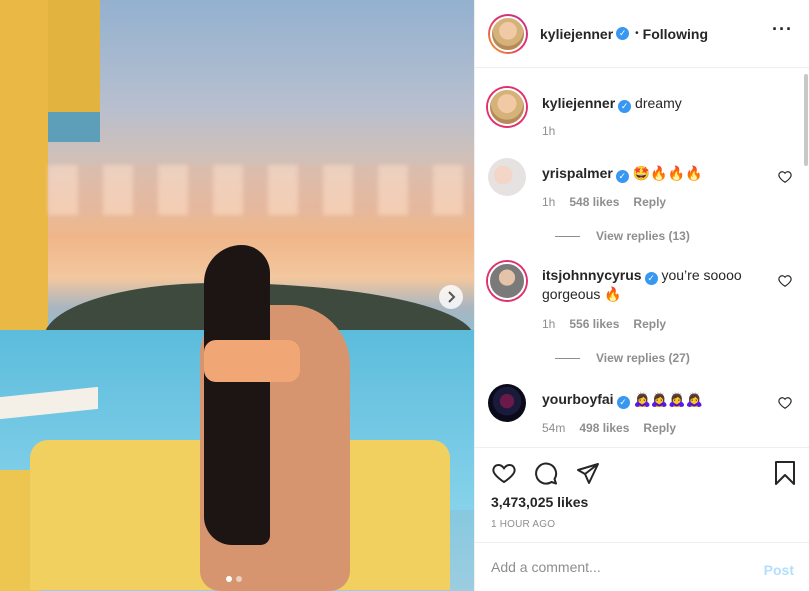  What do you see at coordinates (594, 202) in the screenshot?
I see `comment-likes: 548 likes` at bounding box center [594, 202].